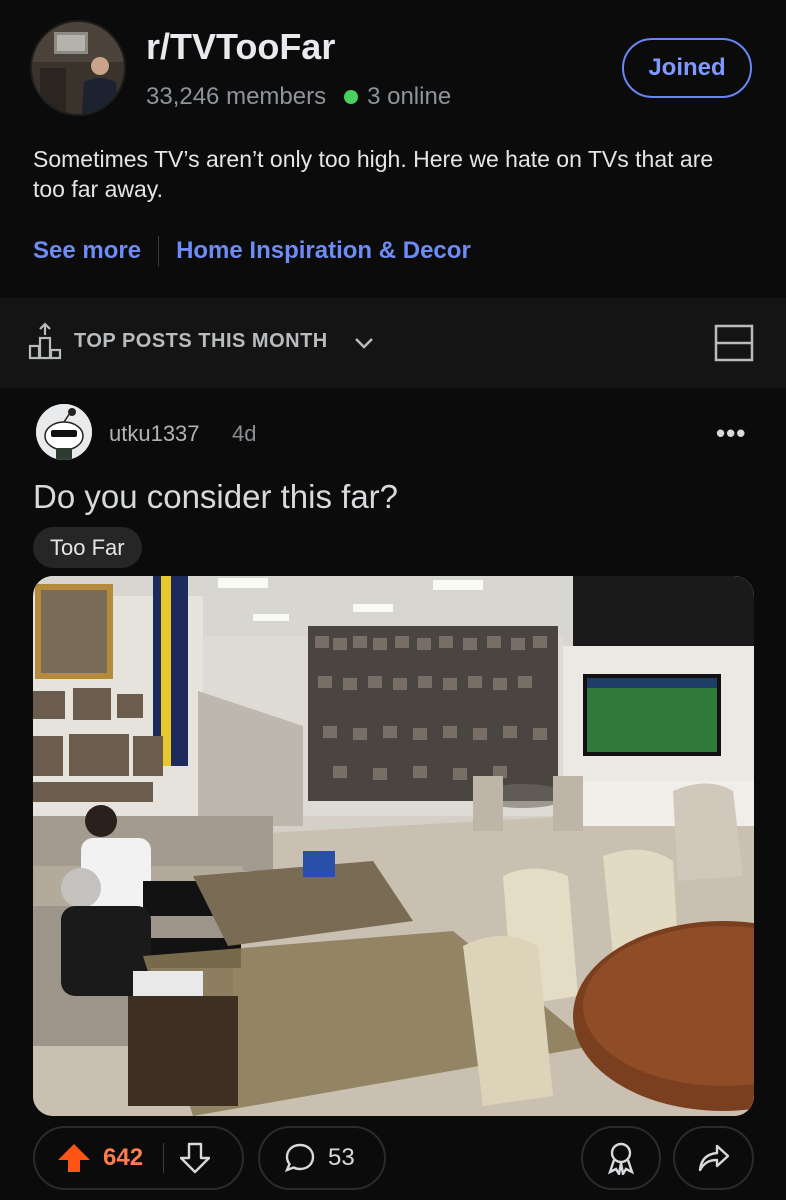  Describe the element at coordinates (87, 547) in the screenshot. I see `post-flair: Too Far` at that location.